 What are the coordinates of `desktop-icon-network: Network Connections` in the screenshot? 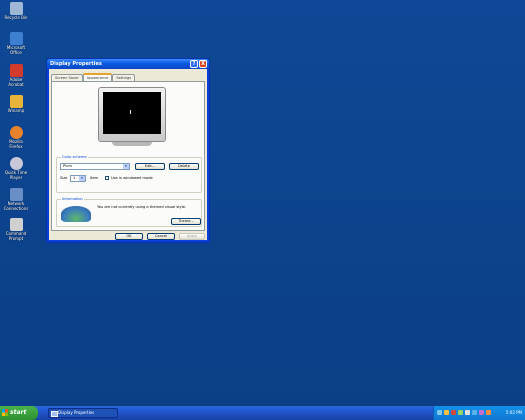 It's located at (16, 199).